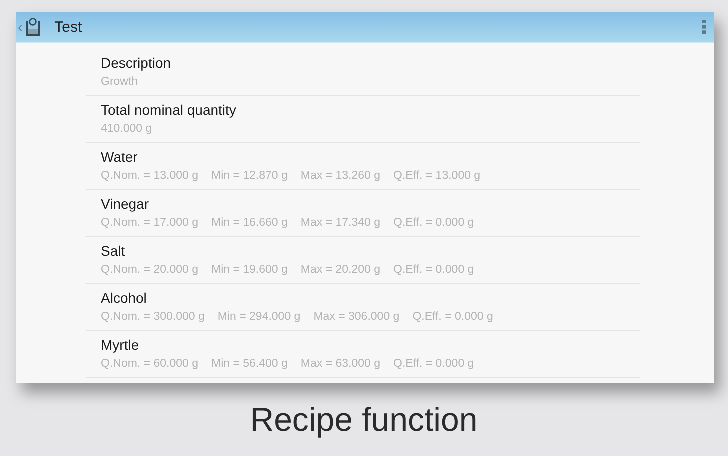 Image resolution: width=728 pixels, height=456 pixels. I want to click on field-label: Description, so click(136, 63).